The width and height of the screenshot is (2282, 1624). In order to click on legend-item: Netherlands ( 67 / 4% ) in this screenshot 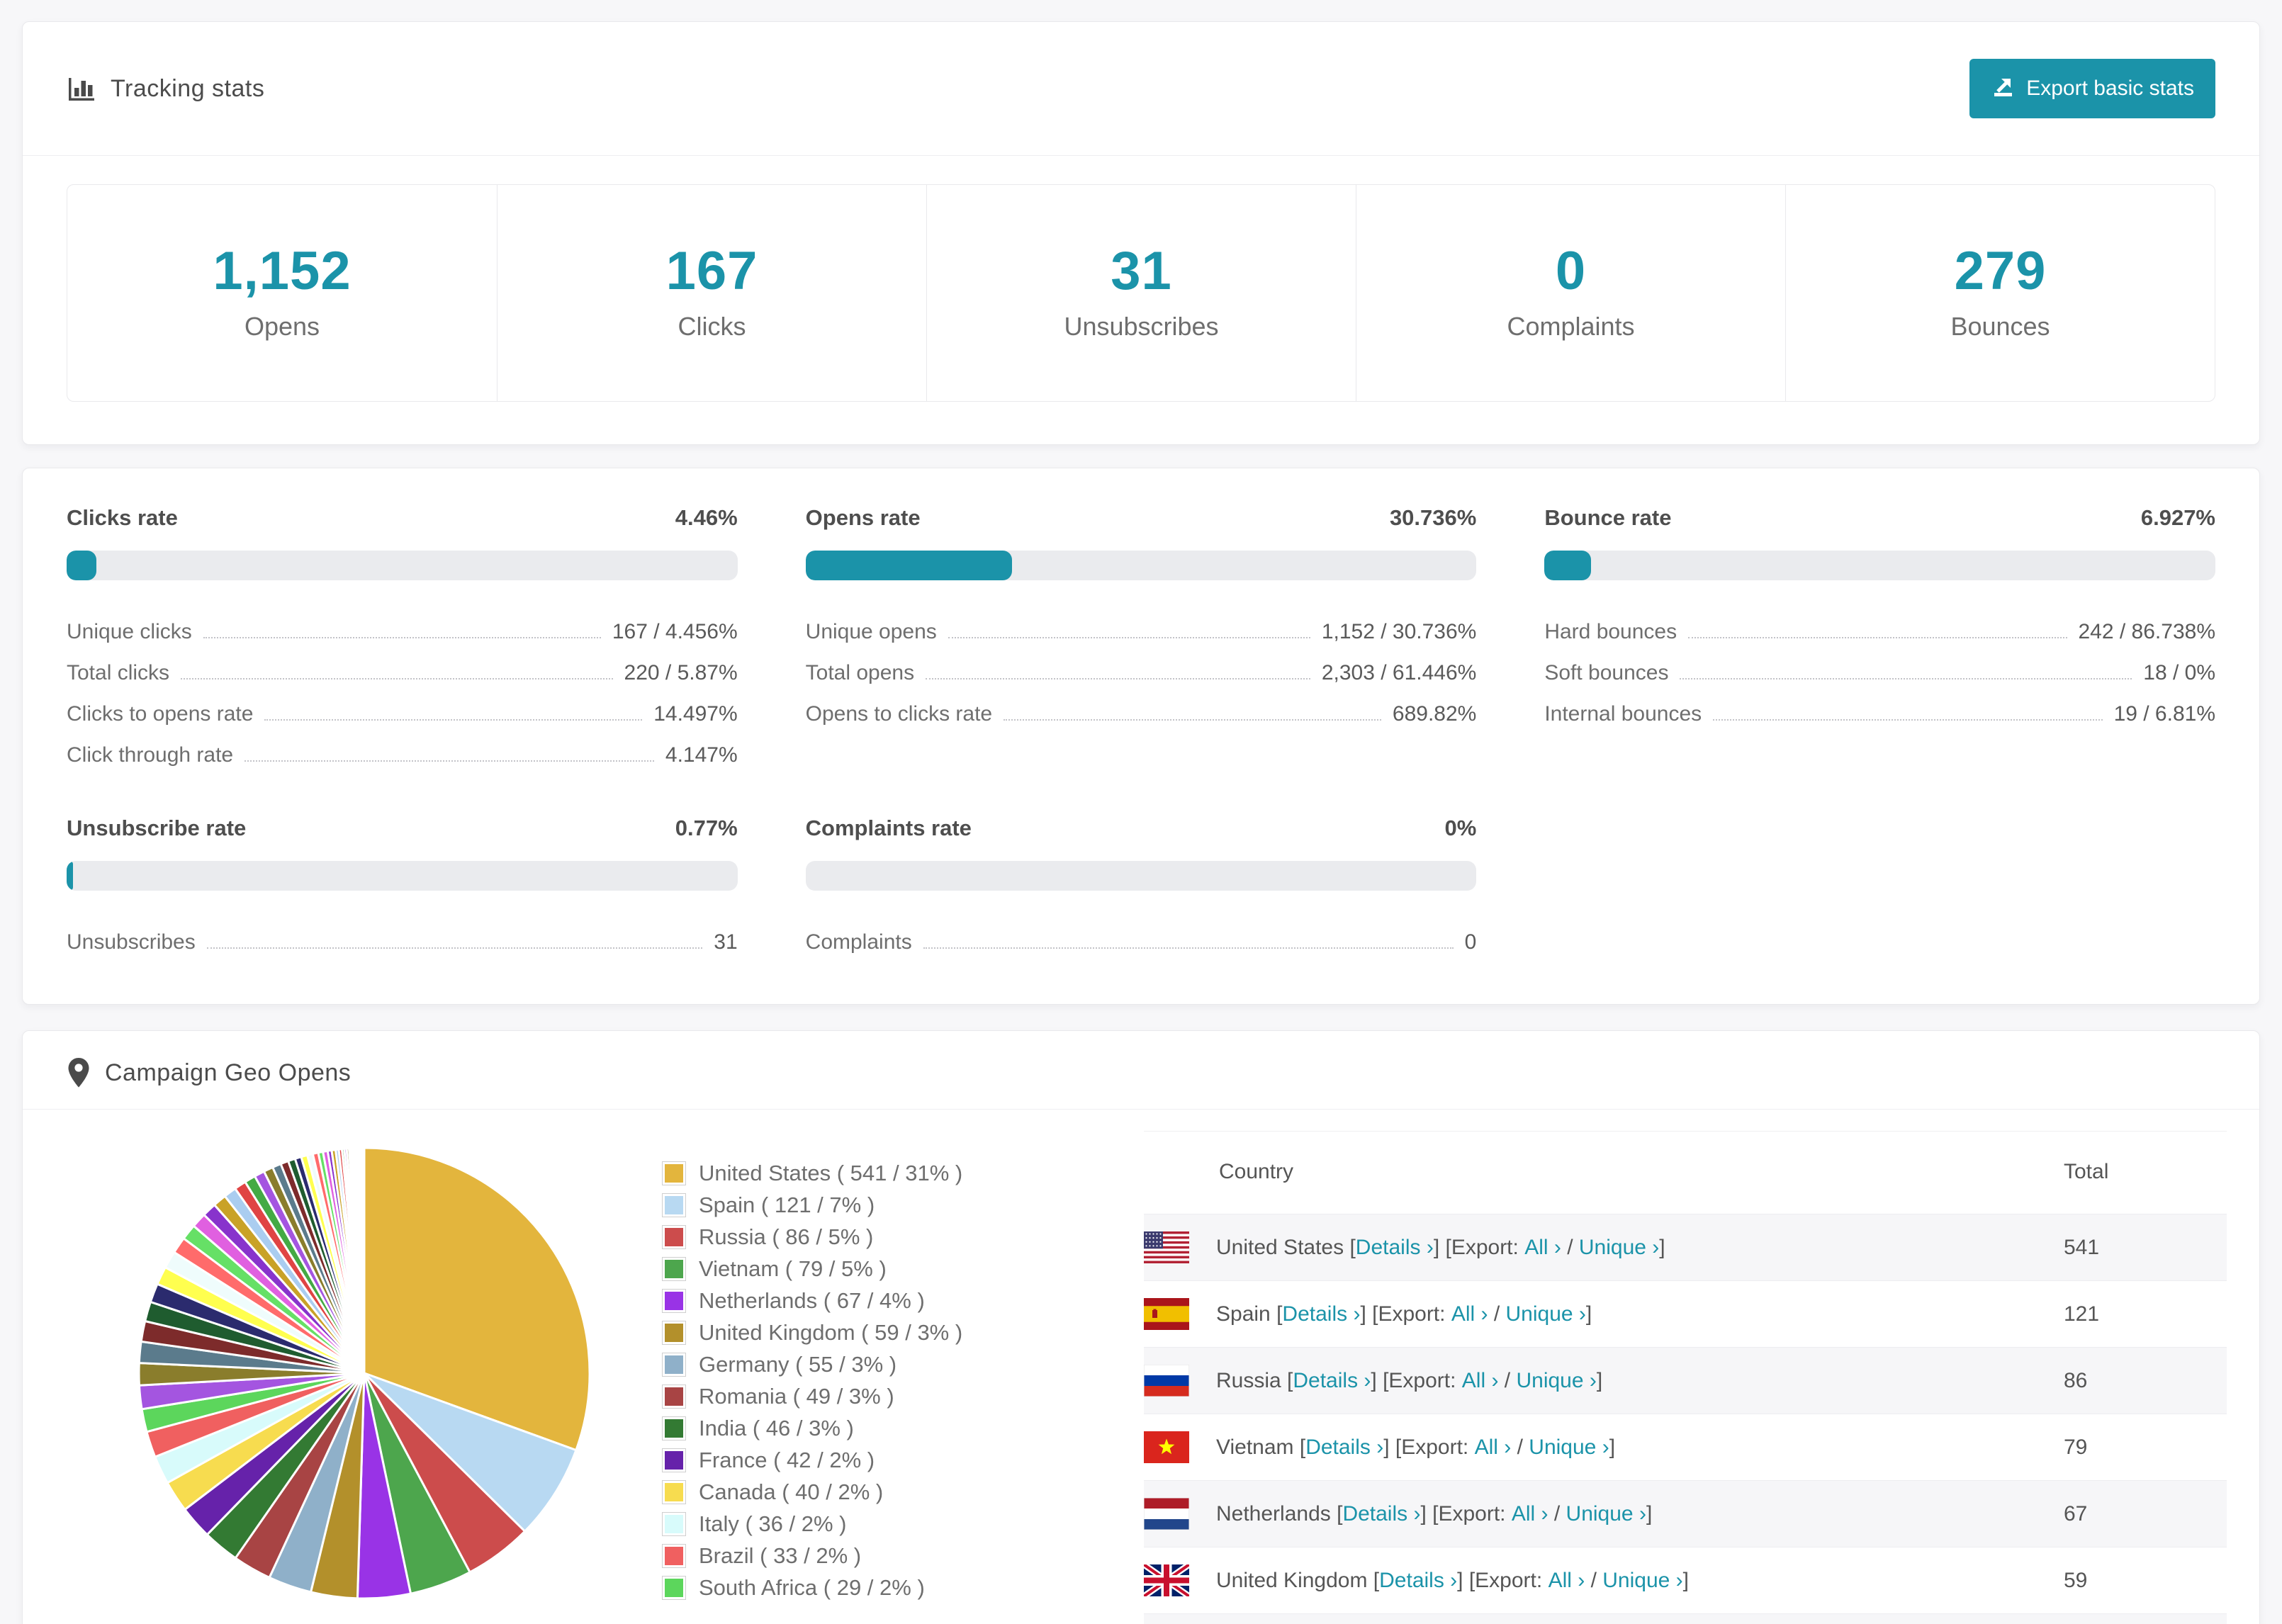, I will do `click(846, 1301)`.